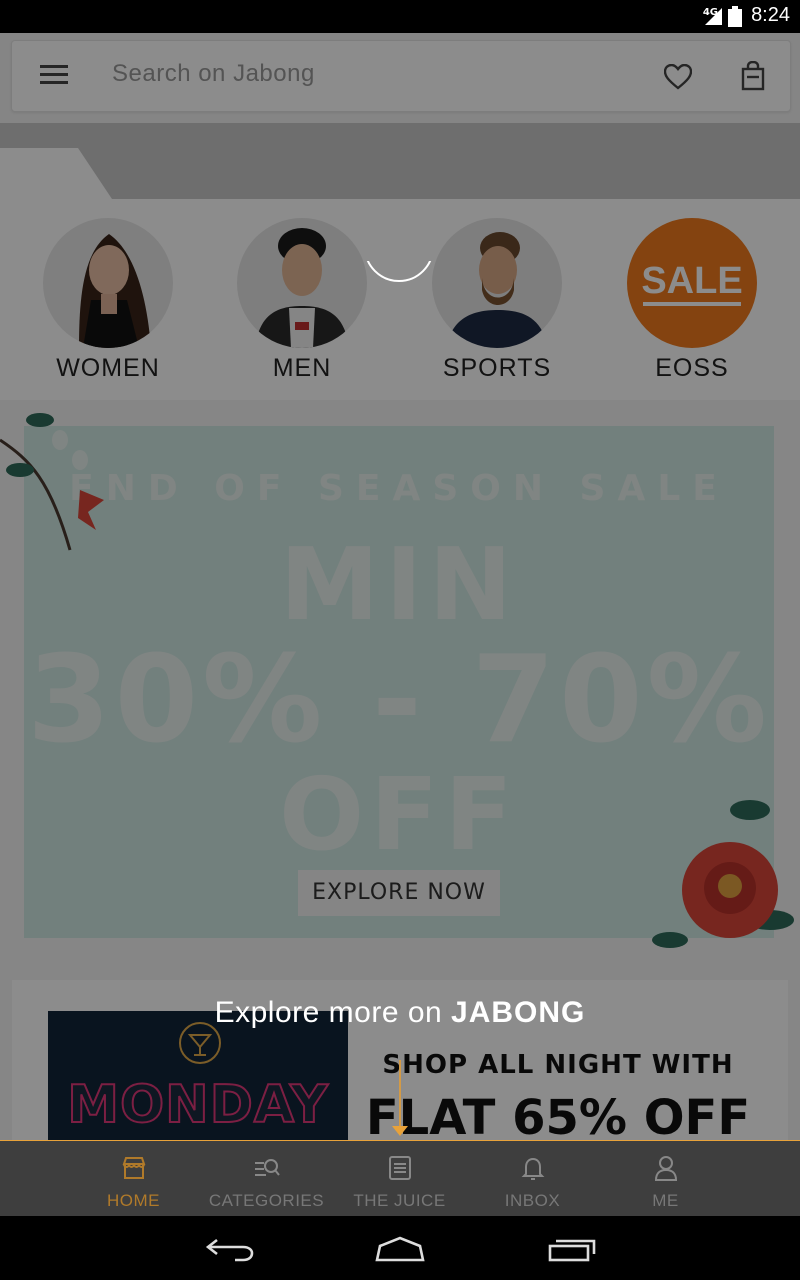  Describe the element at coordinates (230, 1249) in the screenshot. I see `back-icon` at that location.